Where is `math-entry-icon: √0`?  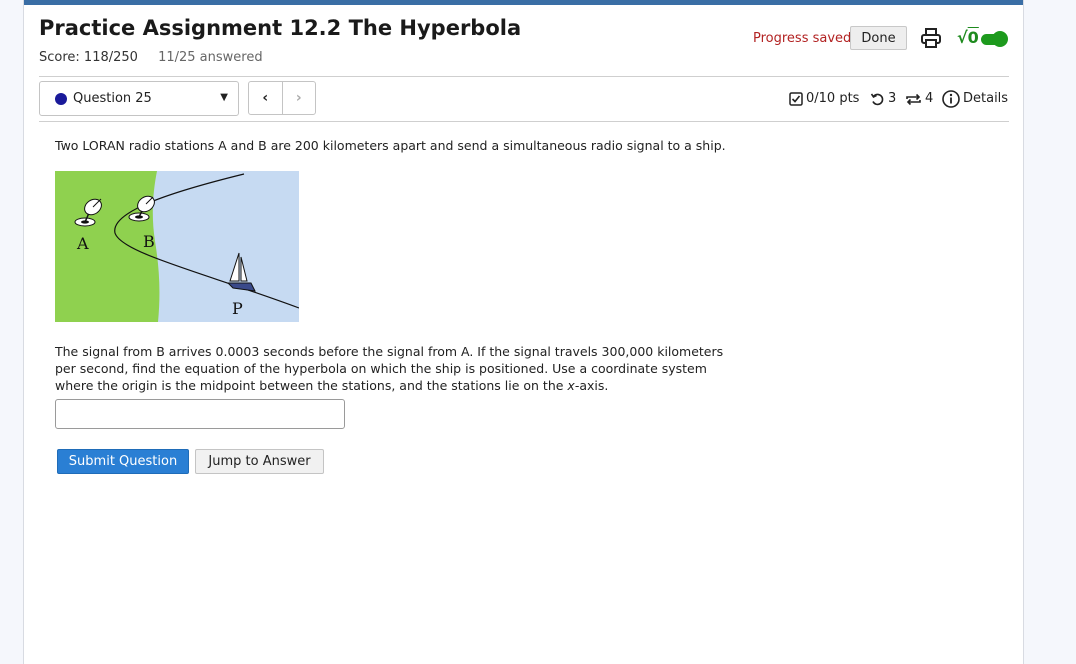
math-entry-icon: √0 is located at coordinates (968, 38).